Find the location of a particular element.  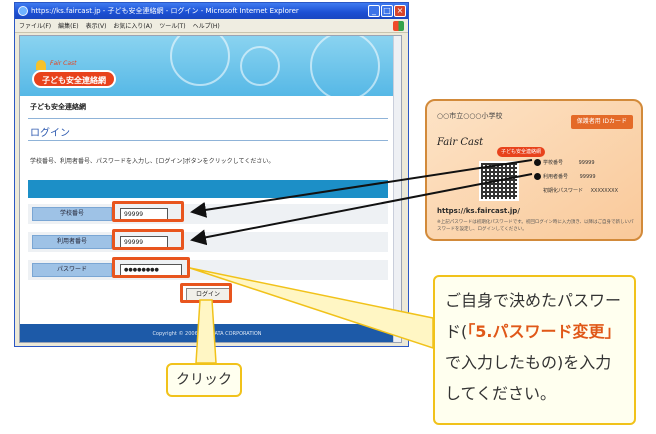

close-button: × is located at coordinates (400, 11).